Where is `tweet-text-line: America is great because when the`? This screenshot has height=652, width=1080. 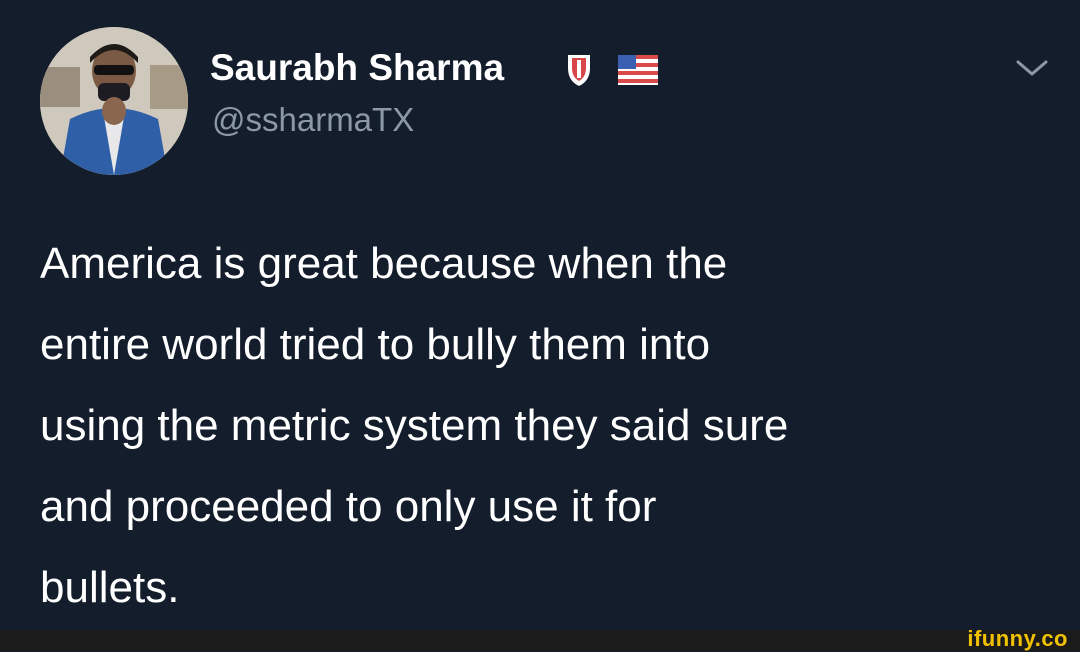 tweet-text-line: America is great because when the is located at coordinates (384, 263).